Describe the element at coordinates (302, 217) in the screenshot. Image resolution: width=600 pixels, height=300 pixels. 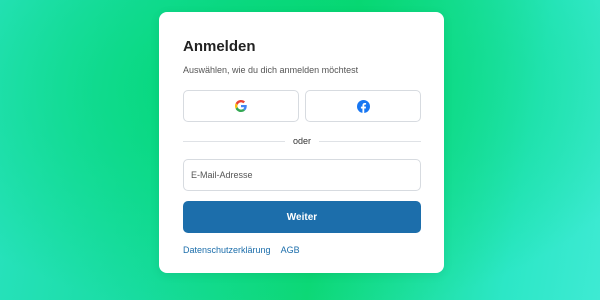
I see `continue-button: Weiter` at that location.